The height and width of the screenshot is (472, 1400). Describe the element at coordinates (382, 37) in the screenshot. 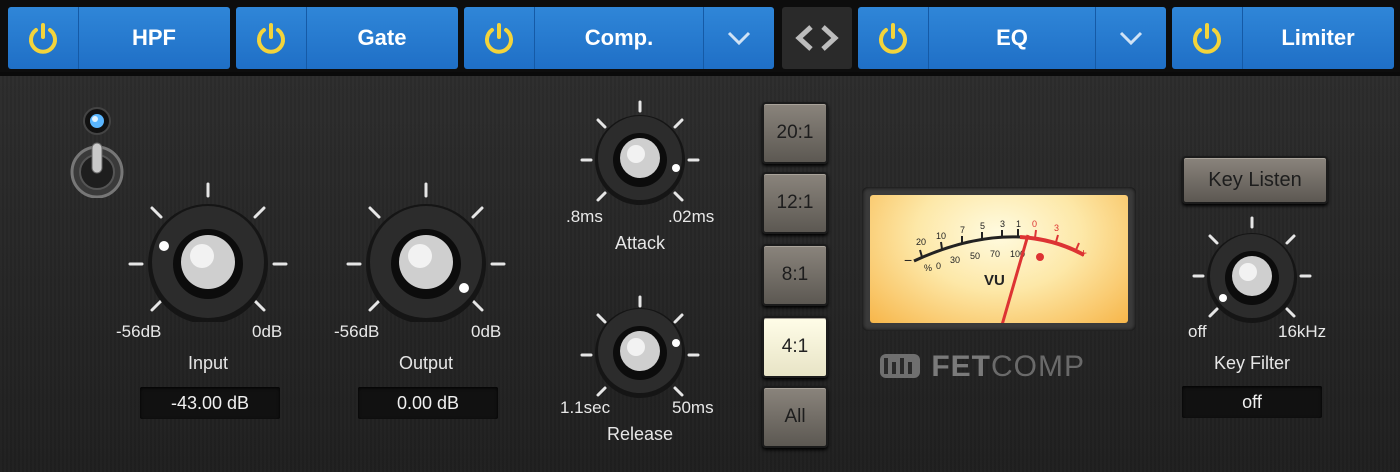

I see `tab-label: Gate` at that location.